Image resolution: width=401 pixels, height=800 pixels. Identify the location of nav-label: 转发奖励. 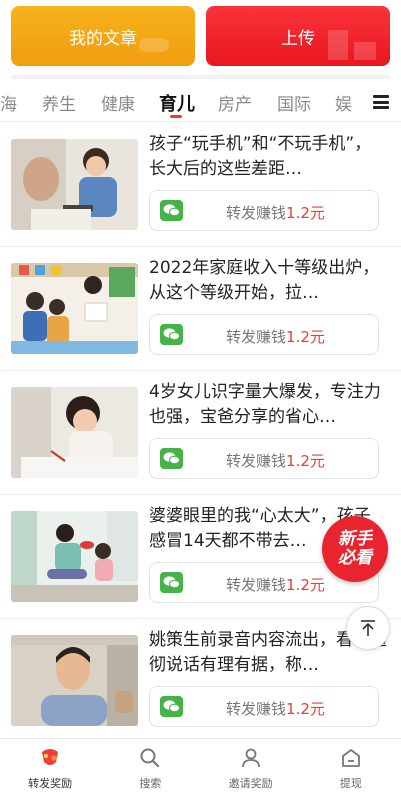
(50, 783).